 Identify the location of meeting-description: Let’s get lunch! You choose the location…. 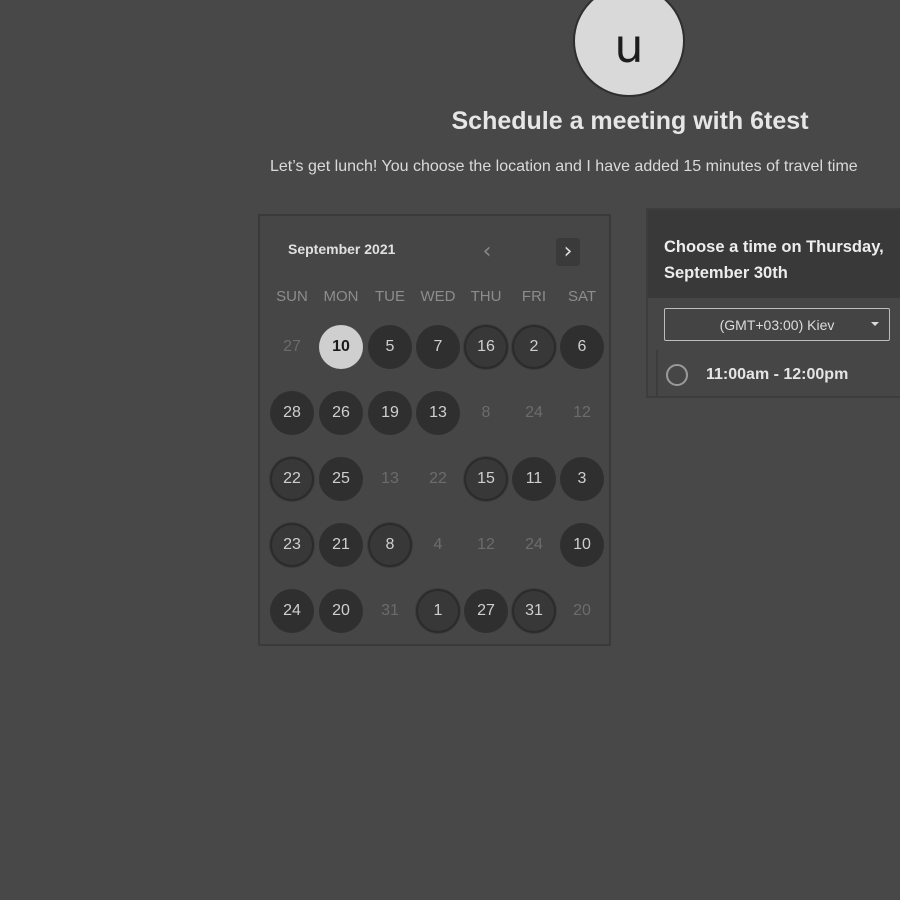
(564, 166).